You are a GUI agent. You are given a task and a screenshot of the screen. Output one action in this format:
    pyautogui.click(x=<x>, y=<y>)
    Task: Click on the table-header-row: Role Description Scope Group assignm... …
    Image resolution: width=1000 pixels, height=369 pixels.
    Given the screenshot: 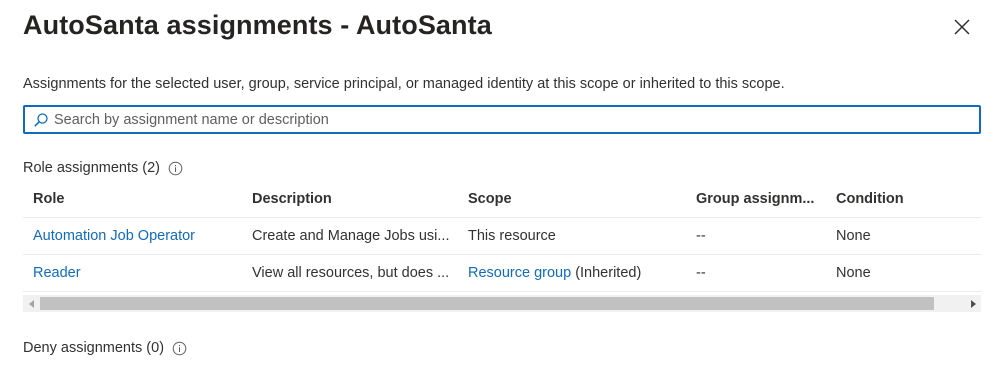 What is the action you would take?
    pyautogui.click(x=502, y=199)
    